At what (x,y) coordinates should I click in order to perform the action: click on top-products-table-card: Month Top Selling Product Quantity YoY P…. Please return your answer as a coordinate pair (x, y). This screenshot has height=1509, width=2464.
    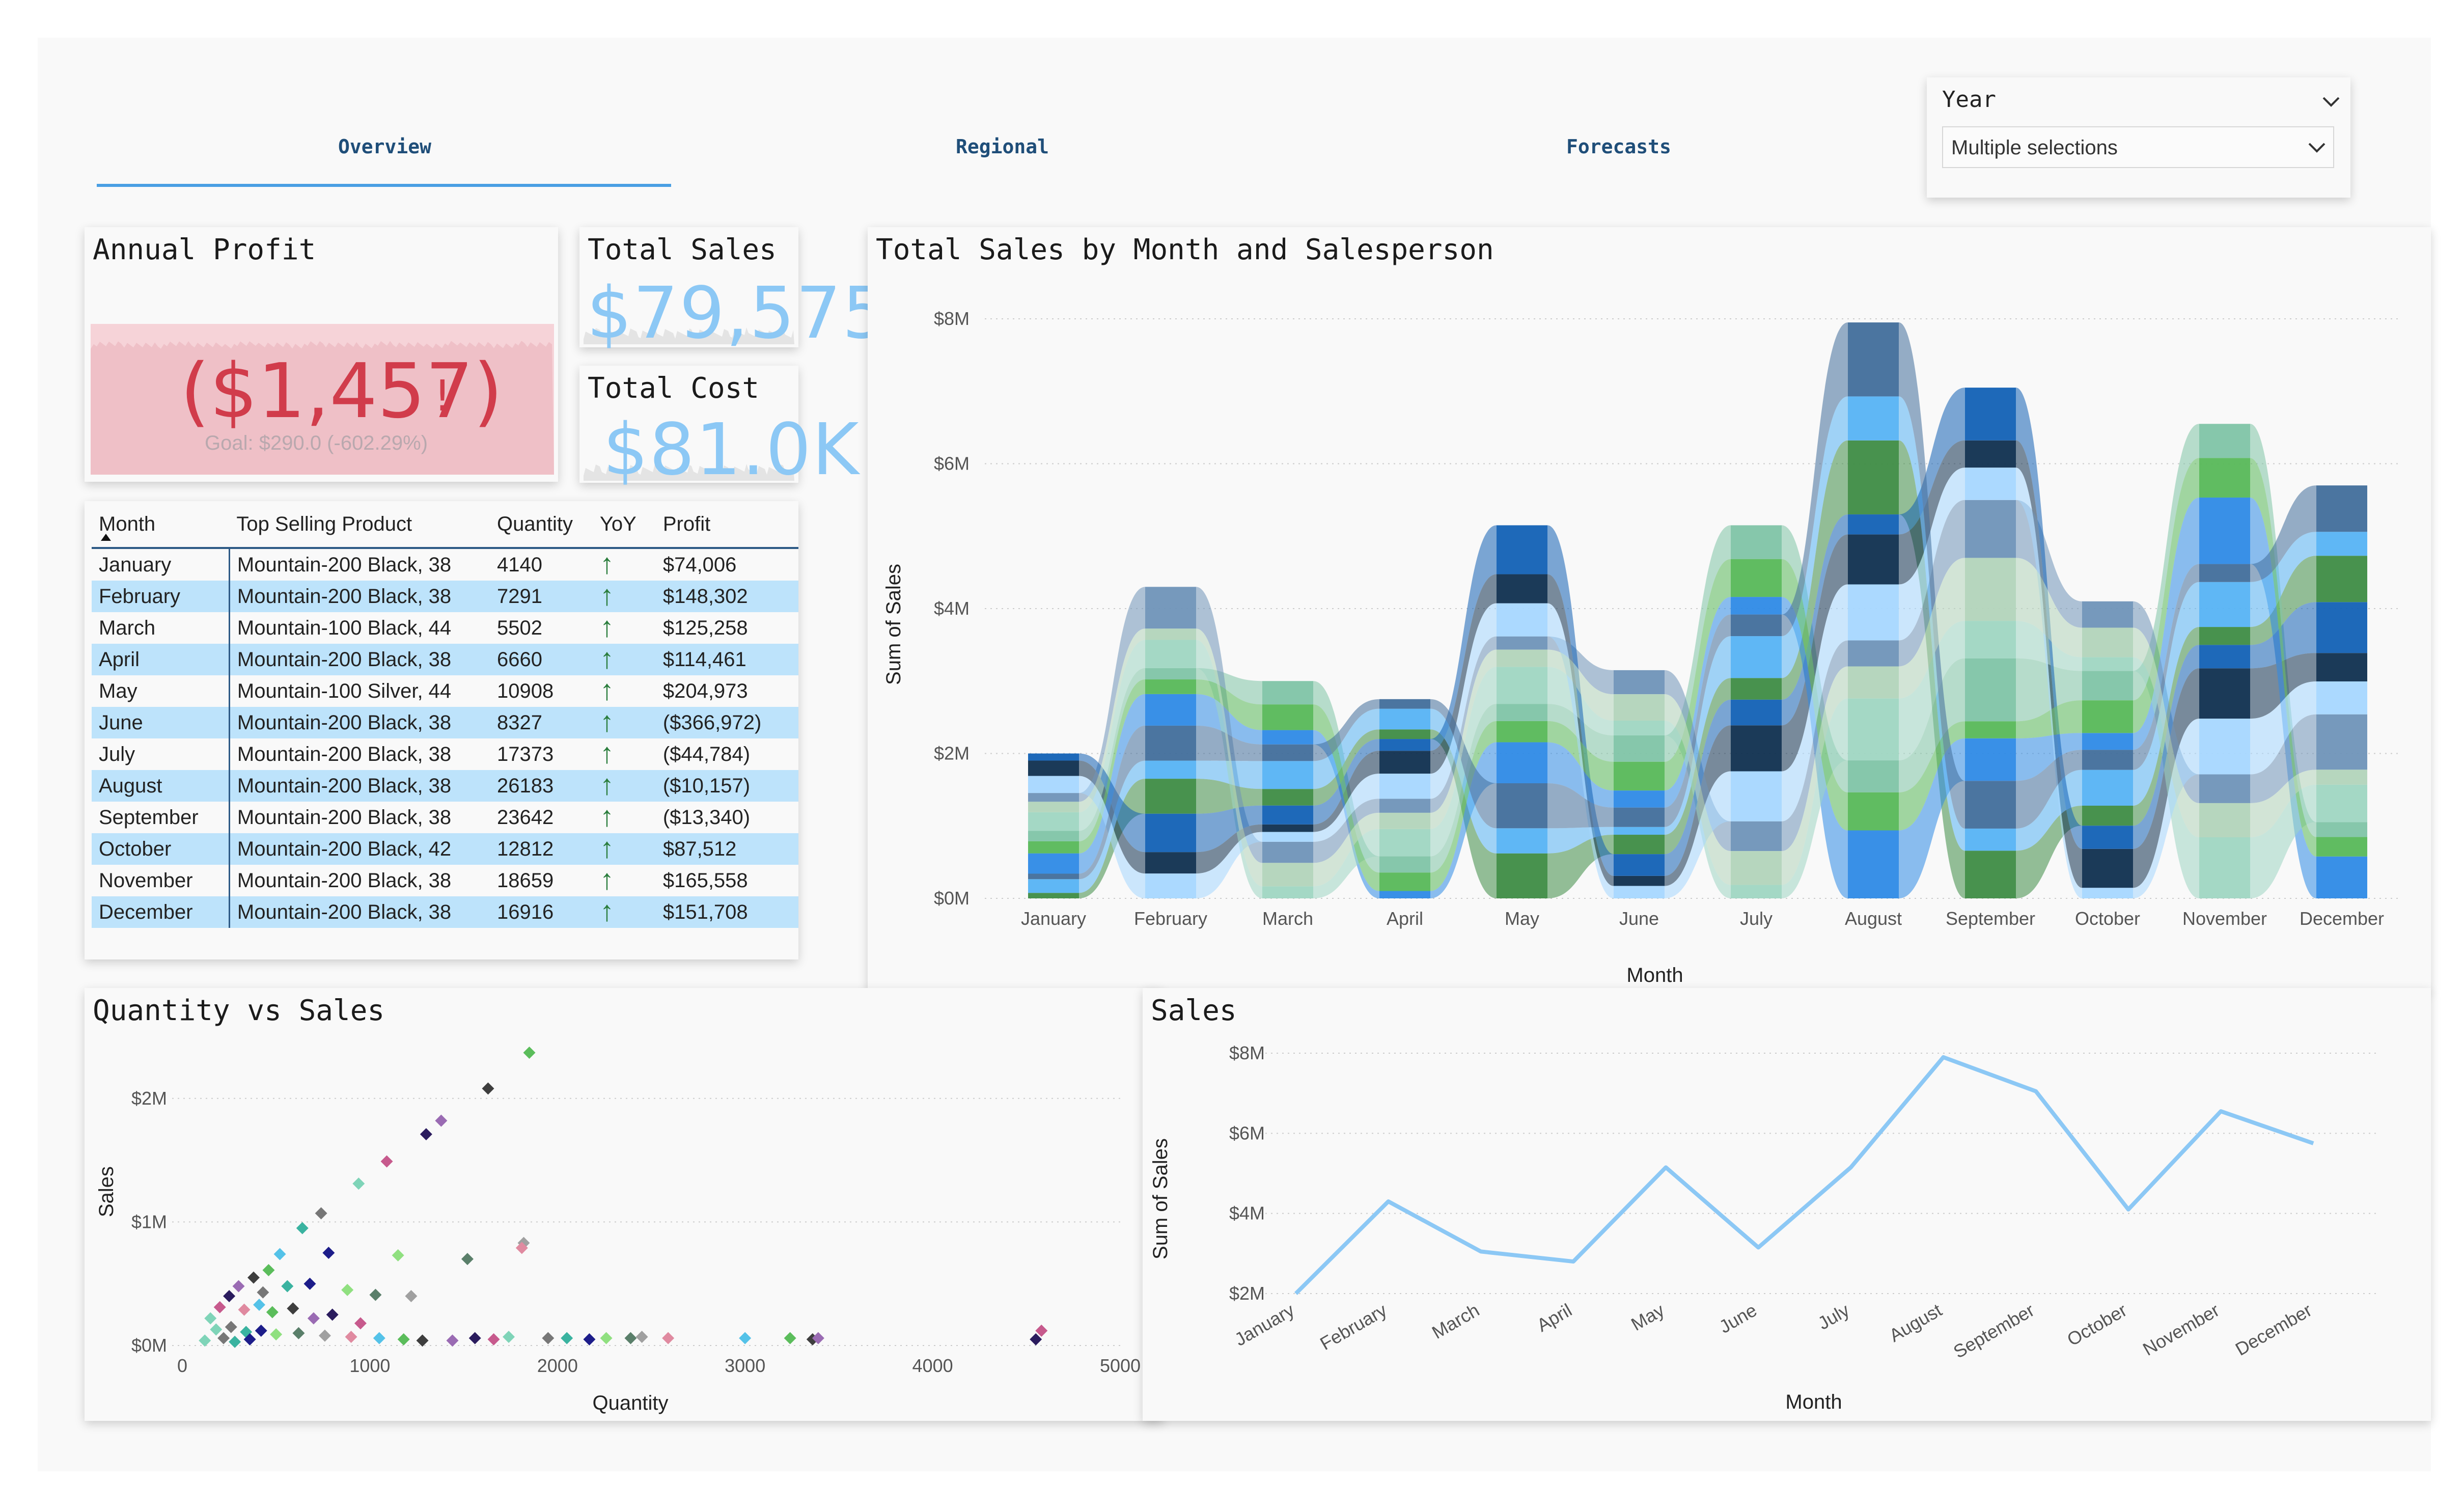
    Looking at the image, I should click on (441, 730).